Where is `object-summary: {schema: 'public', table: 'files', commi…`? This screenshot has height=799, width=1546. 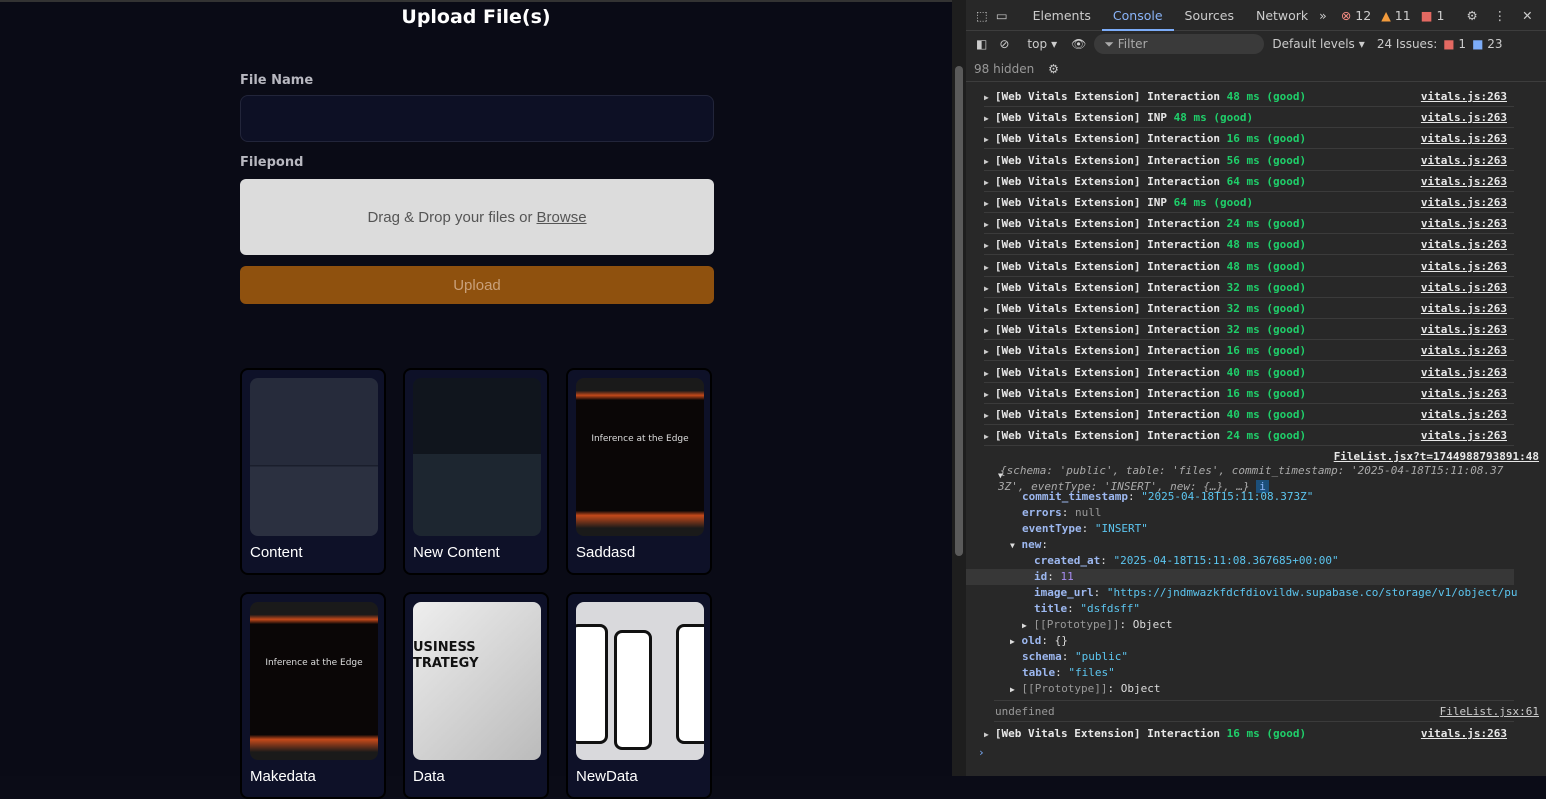 object-summary: {schema: 'public', table: 'files', commi… is located at coordinates (1251, 471).